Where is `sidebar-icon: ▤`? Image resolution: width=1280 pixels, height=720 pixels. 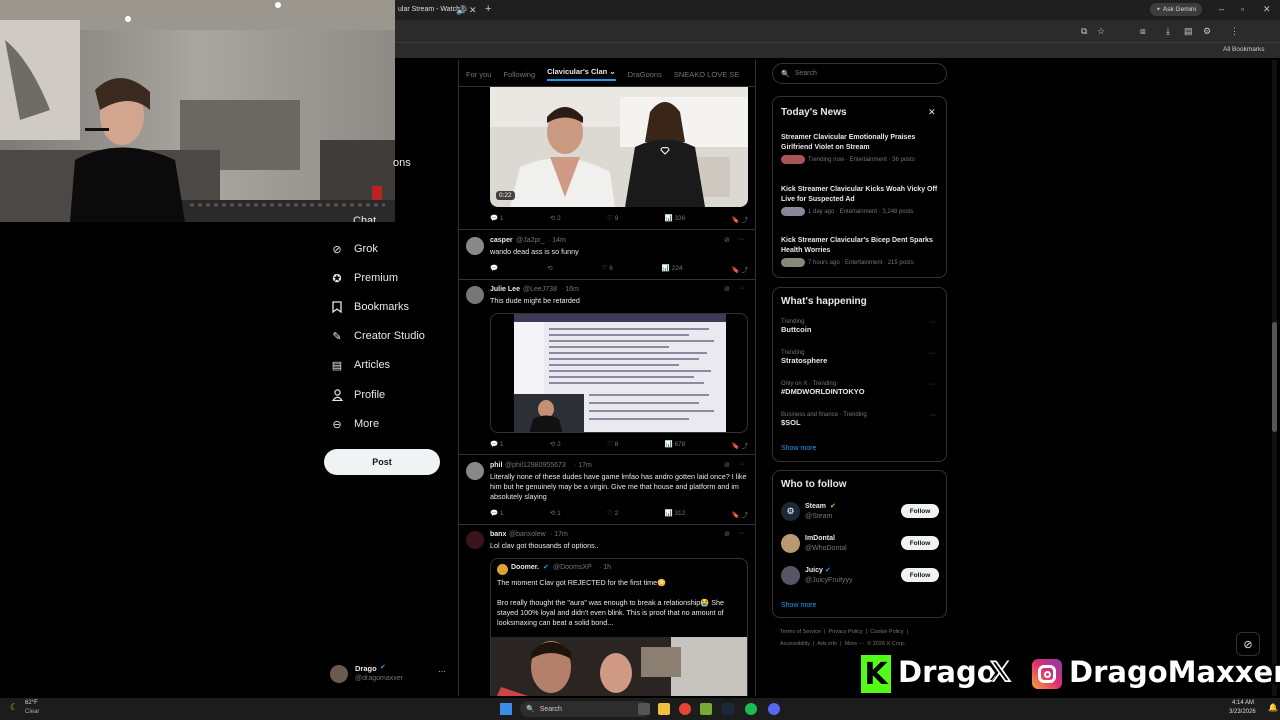 sidebar-icon: ▤ is located at coordinates (1188, 31).